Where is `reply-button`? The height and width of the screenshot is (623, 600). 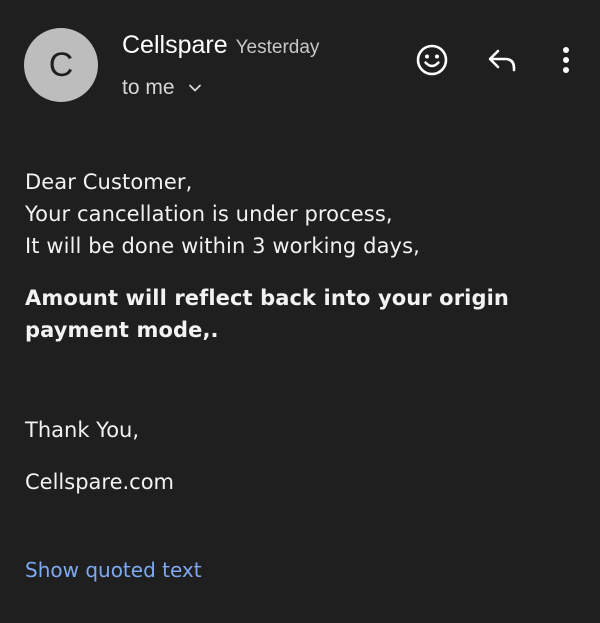 reply-button is located at coordinates (502, 60).